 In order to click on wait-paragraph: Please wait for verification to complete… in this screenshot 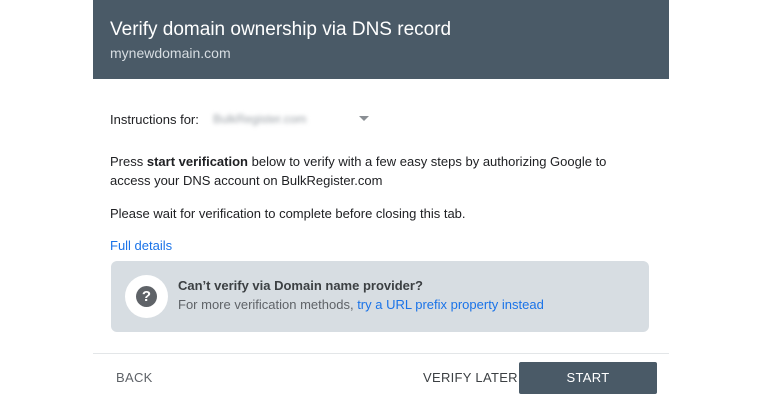, I will do `click(288, 213)`.